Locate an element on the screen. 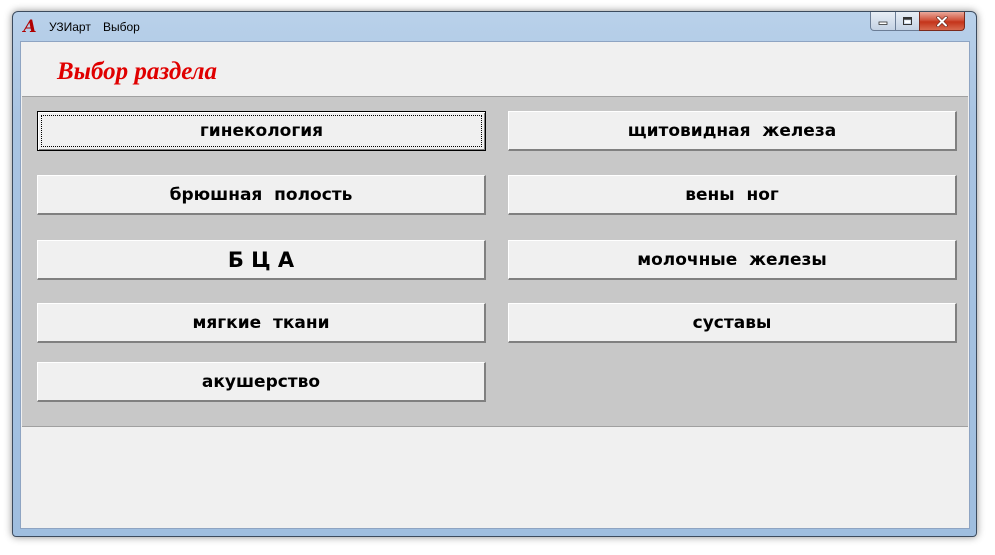 This screenshot has height=555, width=995. header-panel: Выбор раздела is located at coordinates (495, 70).